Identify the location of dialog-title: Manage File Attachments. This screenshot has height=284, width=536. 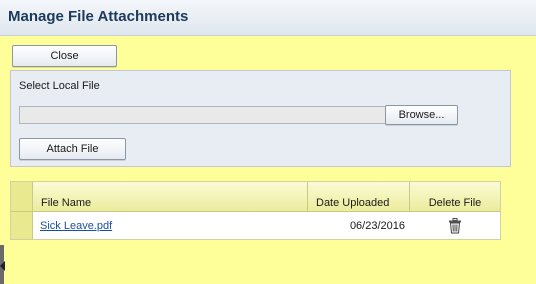
(98, 16).